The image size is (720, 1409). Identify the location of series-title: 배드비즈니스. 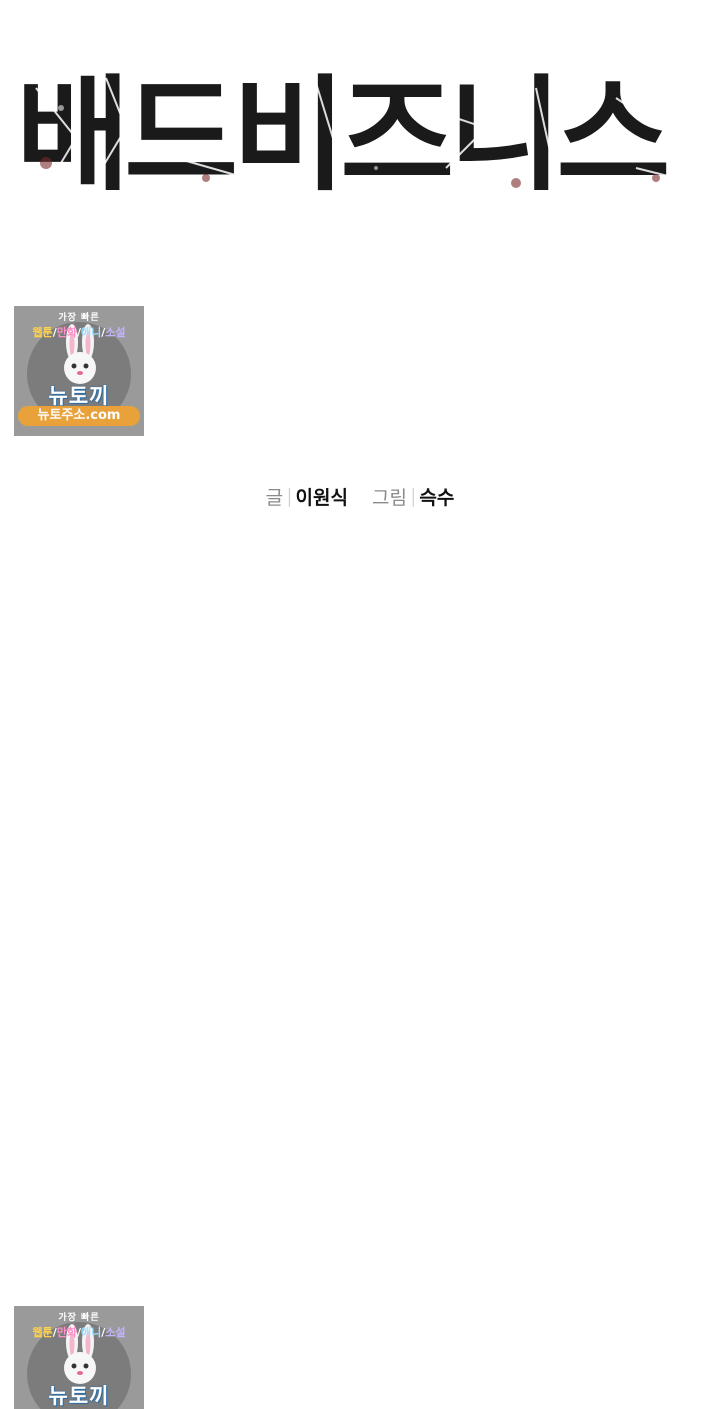
(343, 136).